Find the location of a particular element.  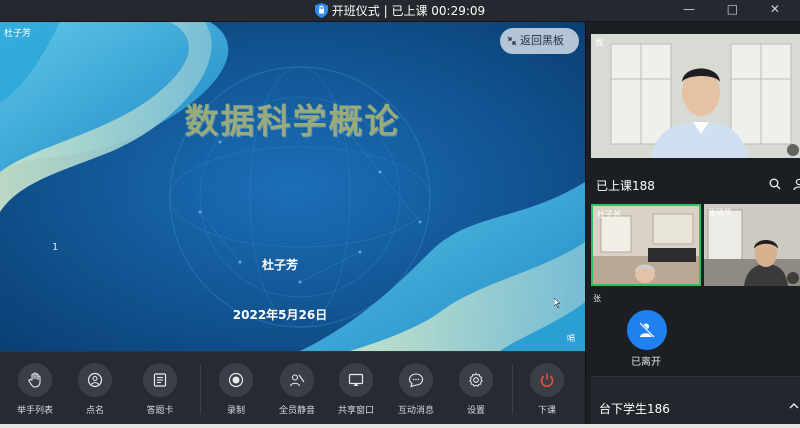

share-window-button: 共享窗口 is located at coordinates (356, 384).